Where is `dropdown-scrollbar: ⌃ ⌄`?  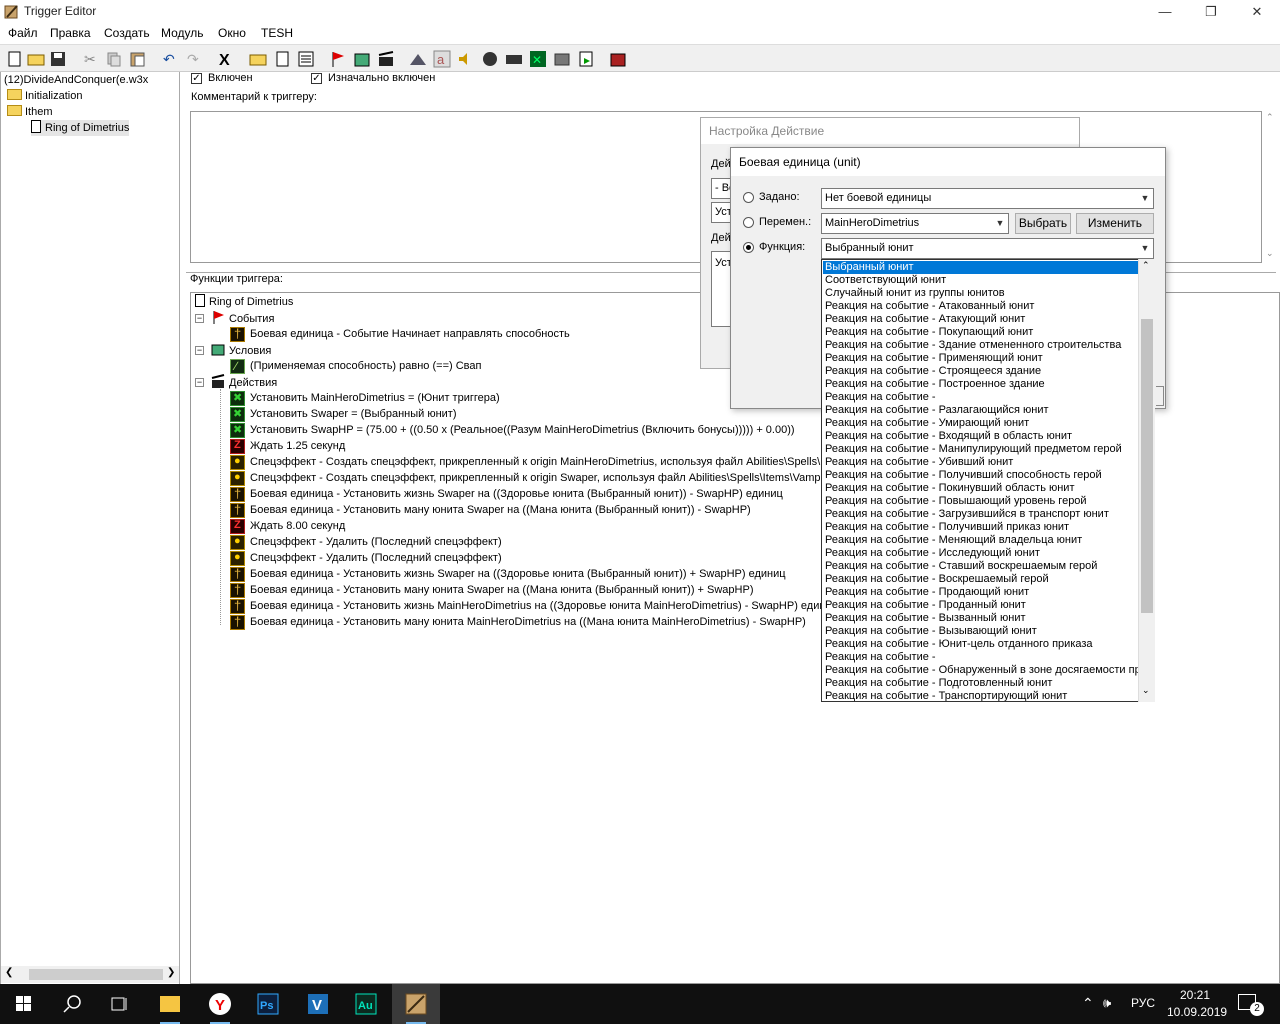 dropdown-scrollbar: ⌃ ⌄ is located at coordinates (1146, 480).